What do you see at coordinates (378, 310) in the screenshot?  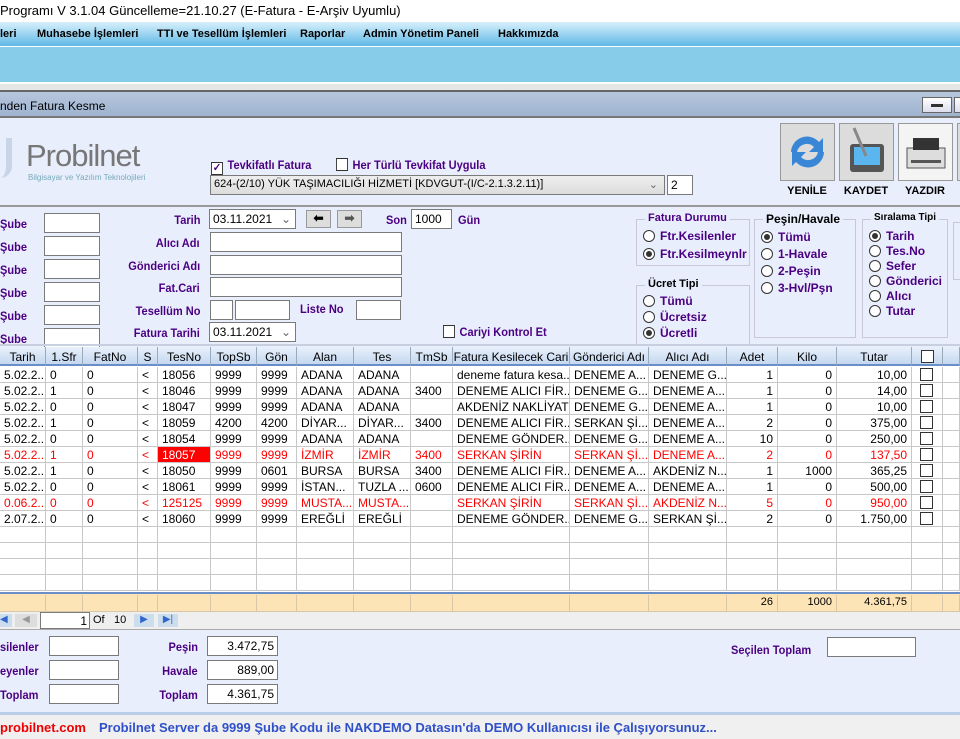 I see `liste-no-input` at bounding box center [378, 310].